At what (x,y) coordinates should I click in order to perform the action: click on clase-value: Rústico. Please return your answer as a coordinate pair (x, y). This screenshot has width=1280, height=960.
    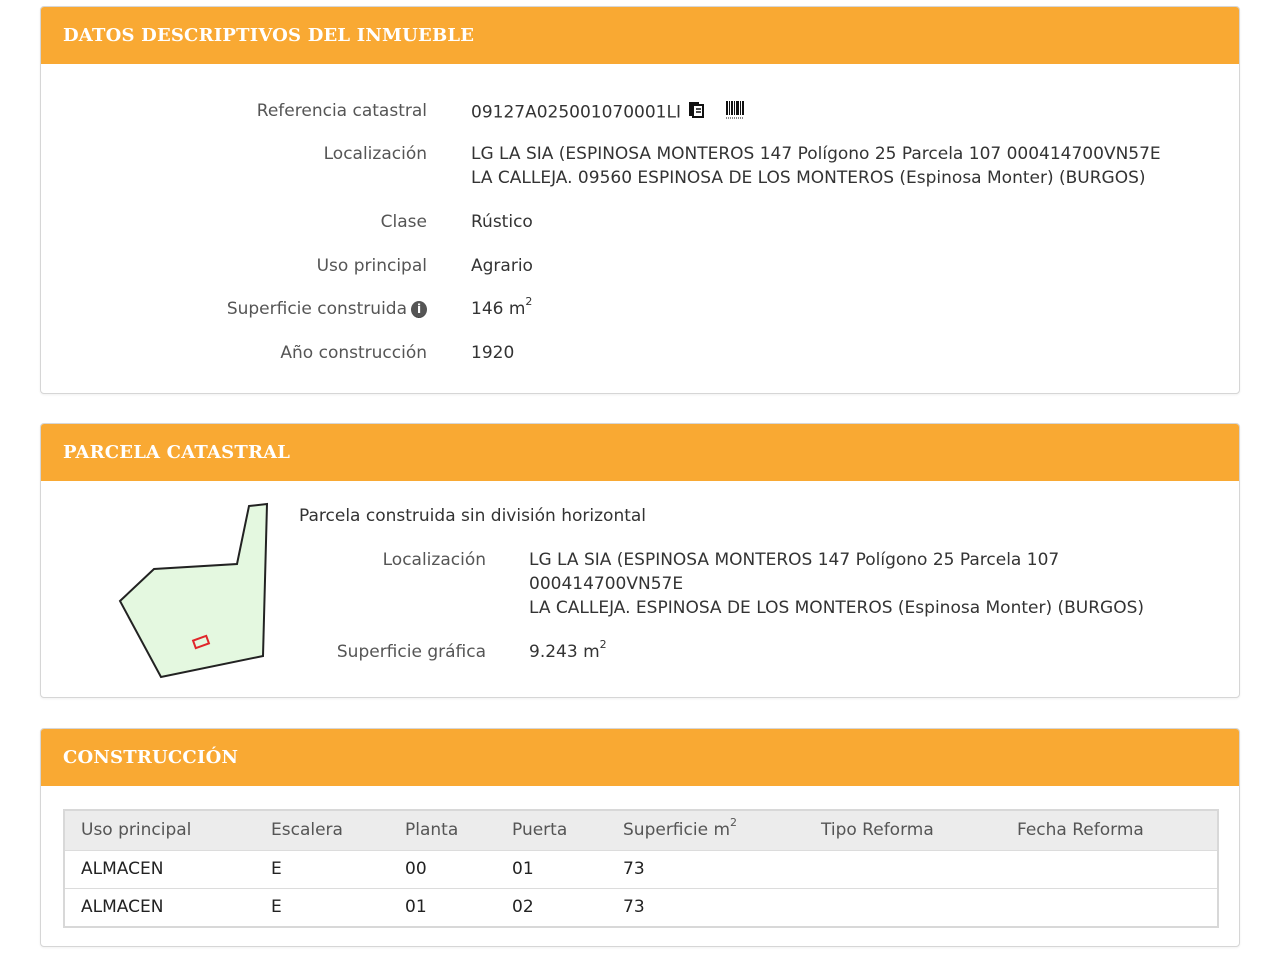
    Looking at the image, I should click on (502, 222).